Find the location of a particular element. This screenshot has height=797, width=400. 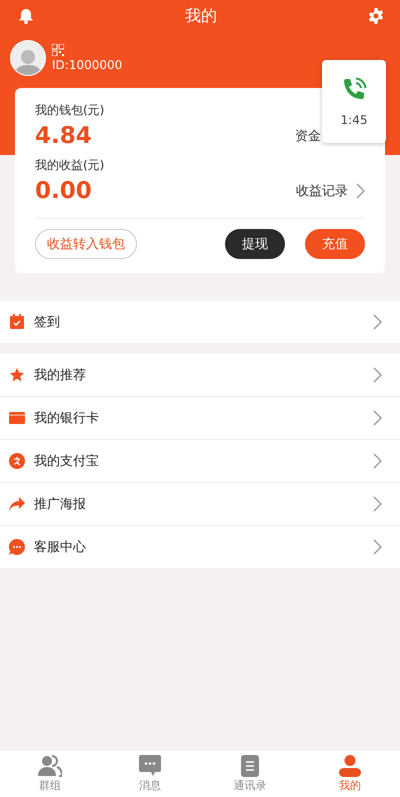

wallet-link: 资金 is located at coordinates (308, 136).